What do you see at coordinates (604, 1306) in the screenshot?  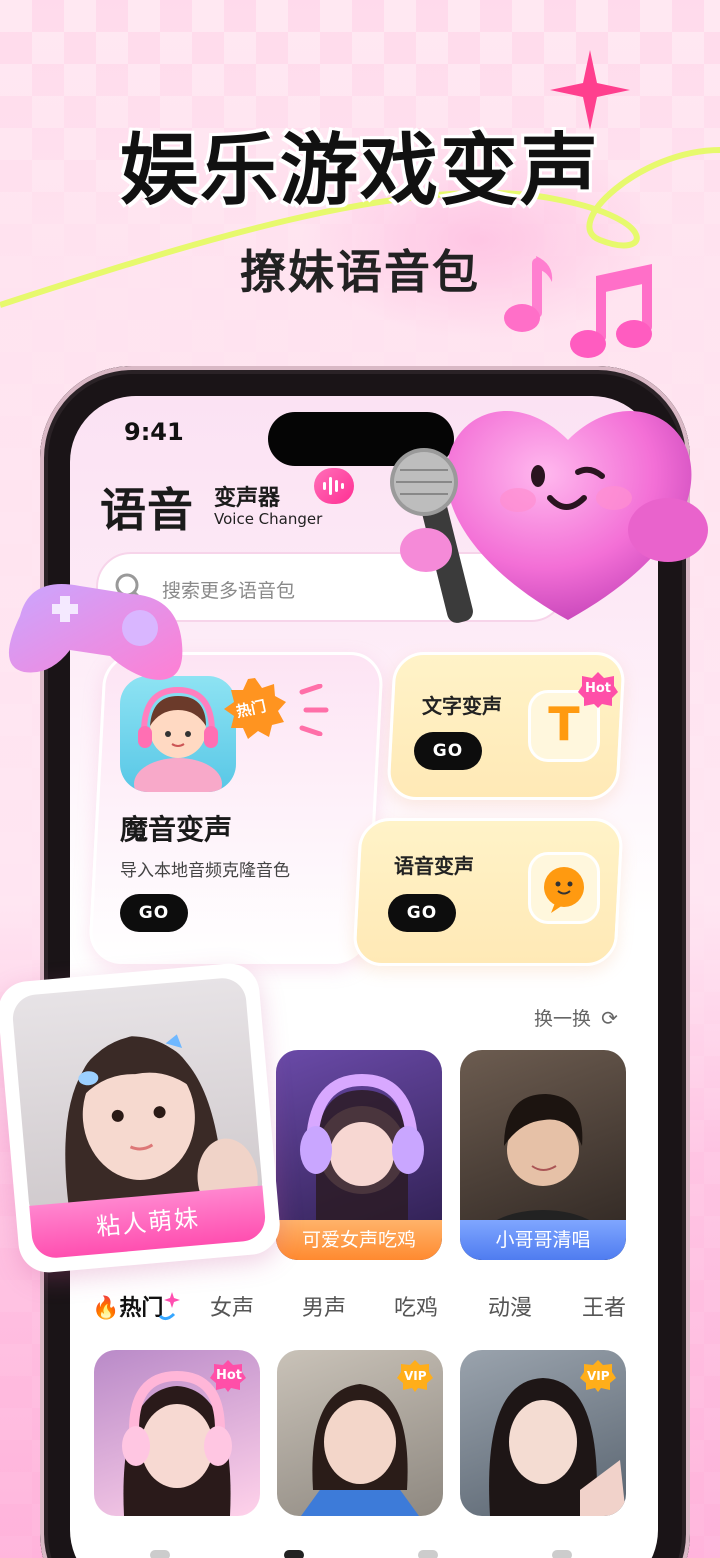 I see `tab-king: 王者` at bounding box center [604, 1306].